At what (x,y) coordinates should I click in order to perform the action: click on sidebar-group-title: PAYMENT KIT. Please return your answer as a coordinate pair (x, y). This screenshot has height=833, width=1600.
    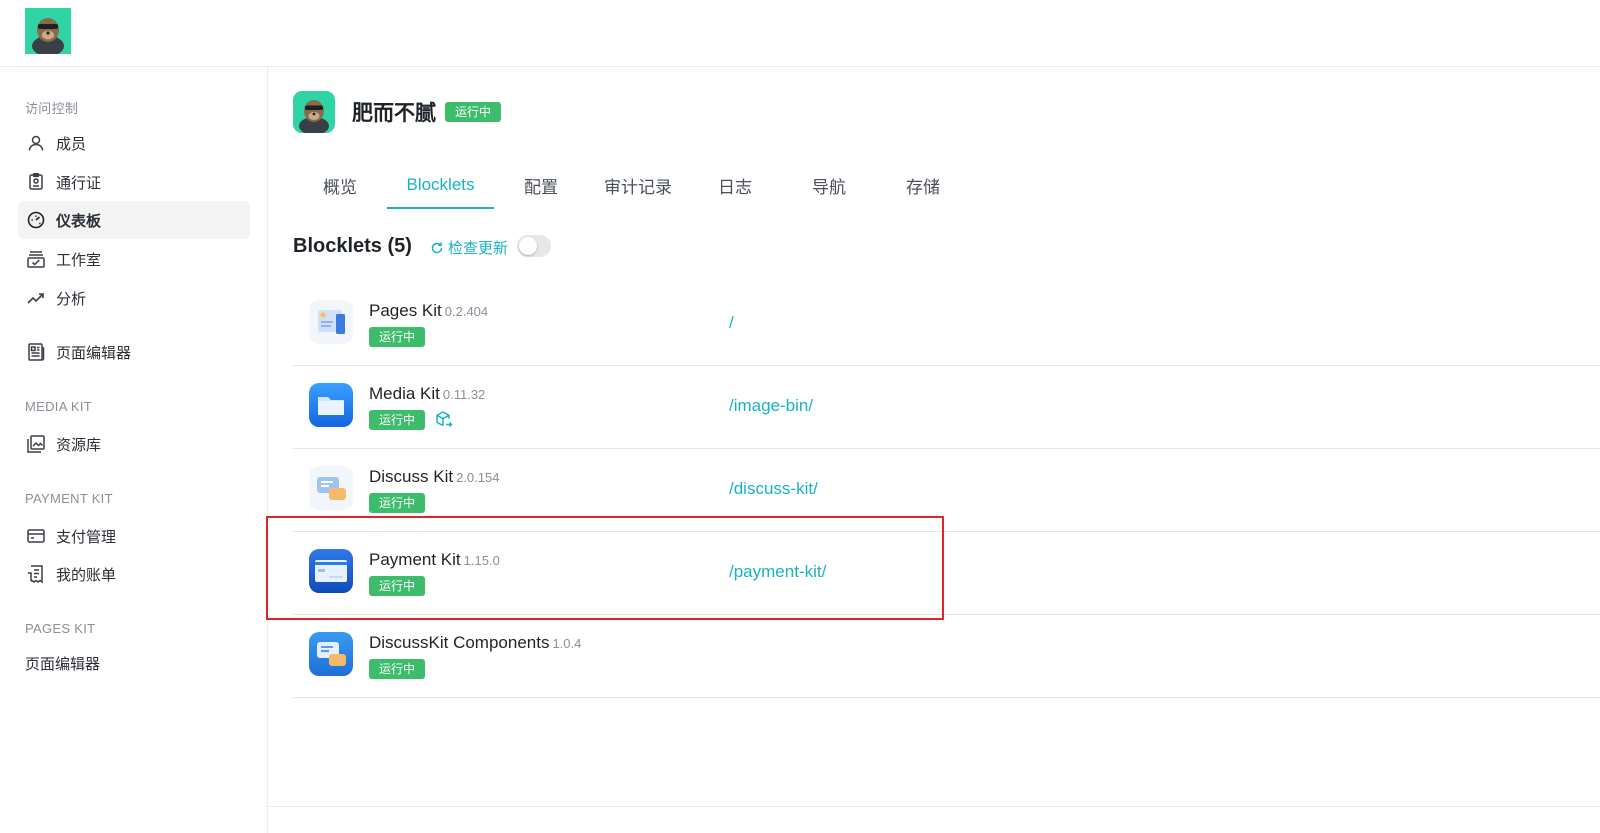
    Looking at the image, I should click on (69, 498).